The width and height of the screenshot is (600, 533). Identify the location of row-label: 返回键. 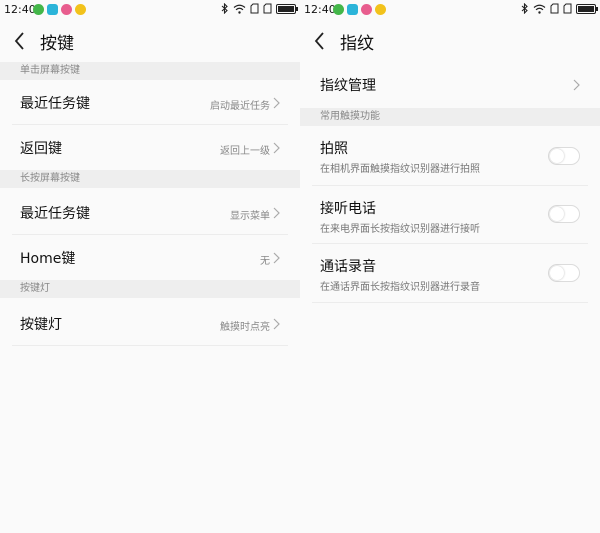
(41, 149).